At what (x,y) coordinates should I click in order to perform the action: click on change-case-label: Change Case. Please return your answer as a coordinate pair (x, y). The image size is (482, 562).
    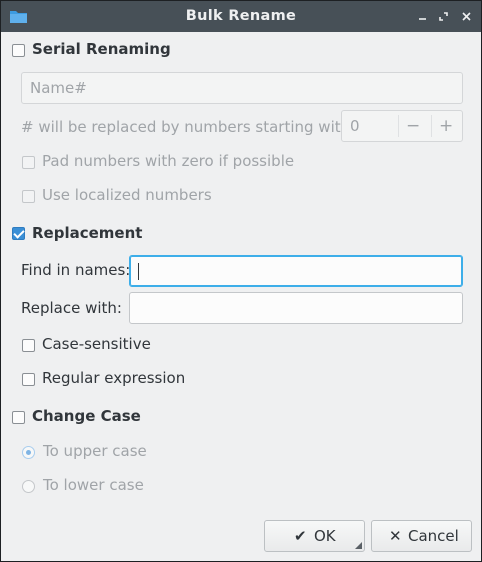
    Looking at the image, I should click on (86, 416).